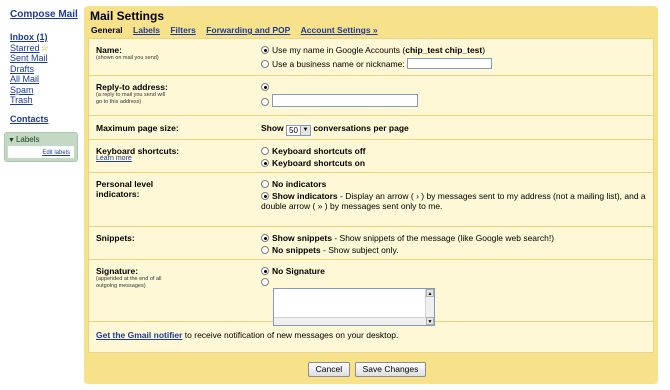 The image size is (670, 390). I want to click on signature-label-text: Signature:, so click(117, 271).